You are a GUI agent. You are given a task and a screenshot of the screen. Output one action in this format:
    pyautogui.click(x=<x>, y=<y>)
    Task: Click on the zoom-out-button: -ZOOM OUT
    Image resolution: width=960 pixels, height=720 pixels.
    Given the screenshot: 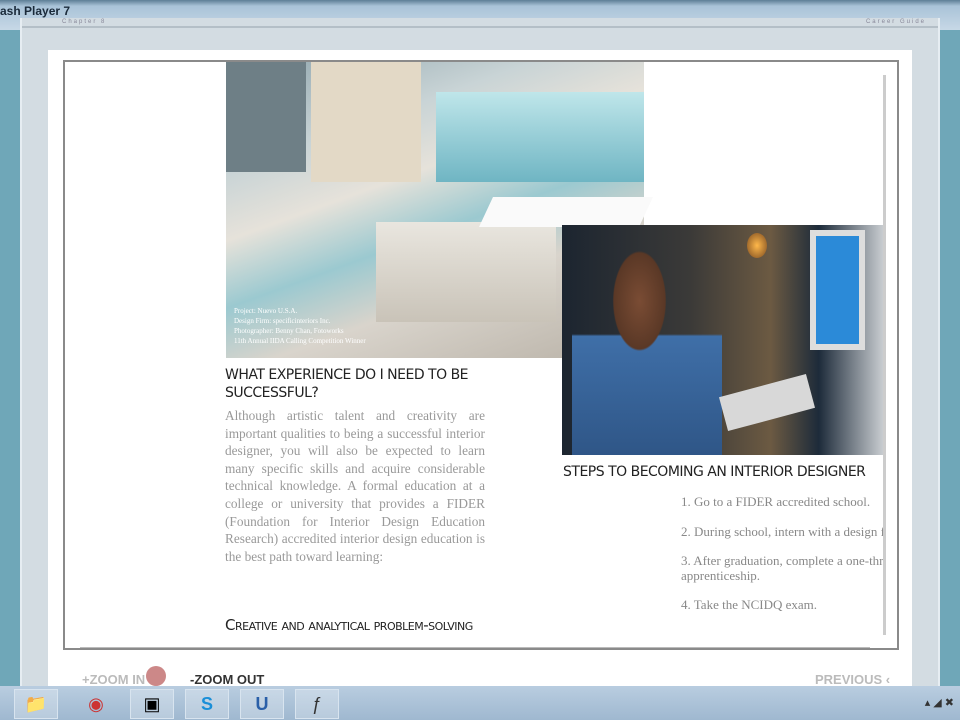 What is the action you would take?
    pyautogui.click(x=227, y=679)
    